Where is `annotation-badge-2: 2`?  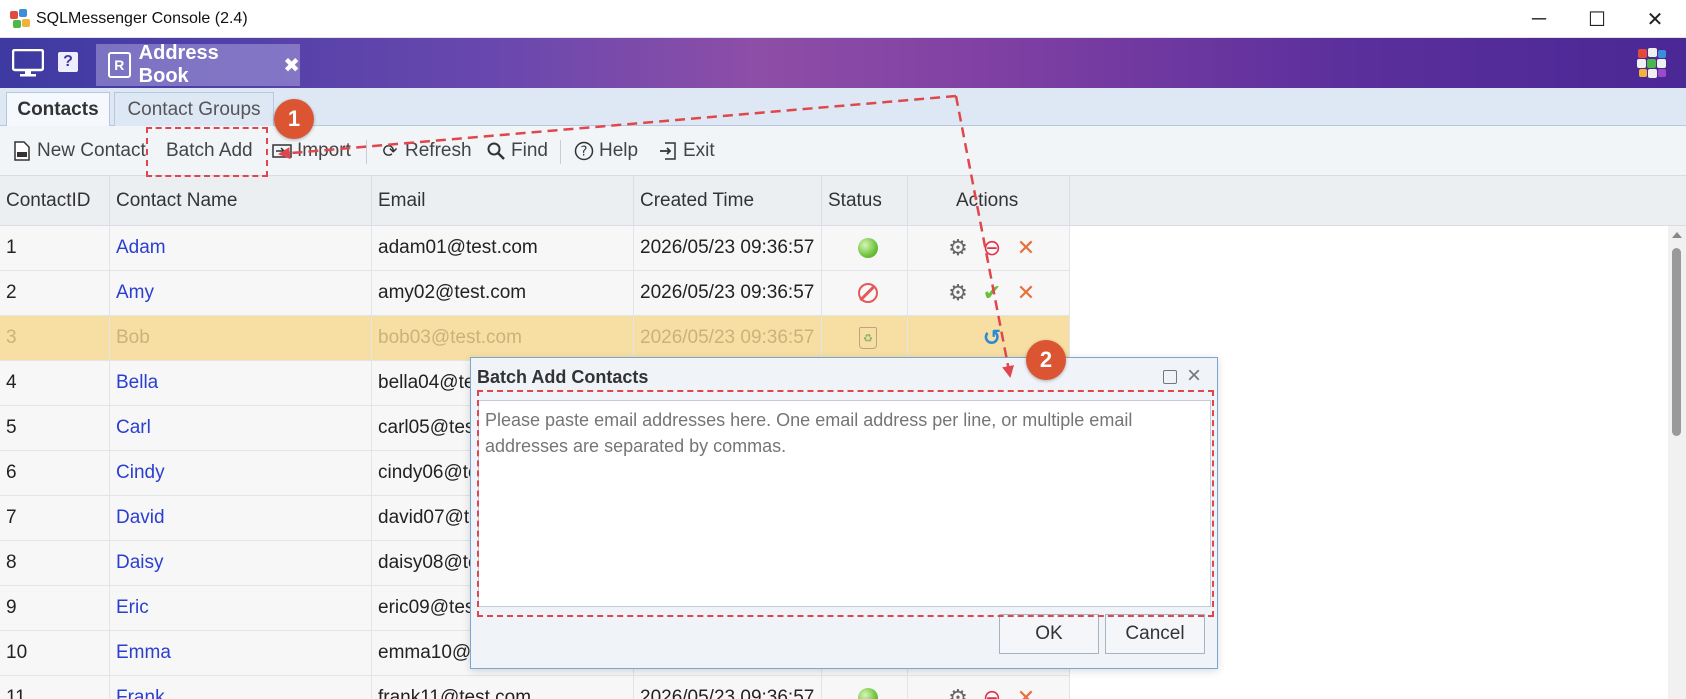
annotation-badge-2: 2 is located at coordinates (1046, 360).